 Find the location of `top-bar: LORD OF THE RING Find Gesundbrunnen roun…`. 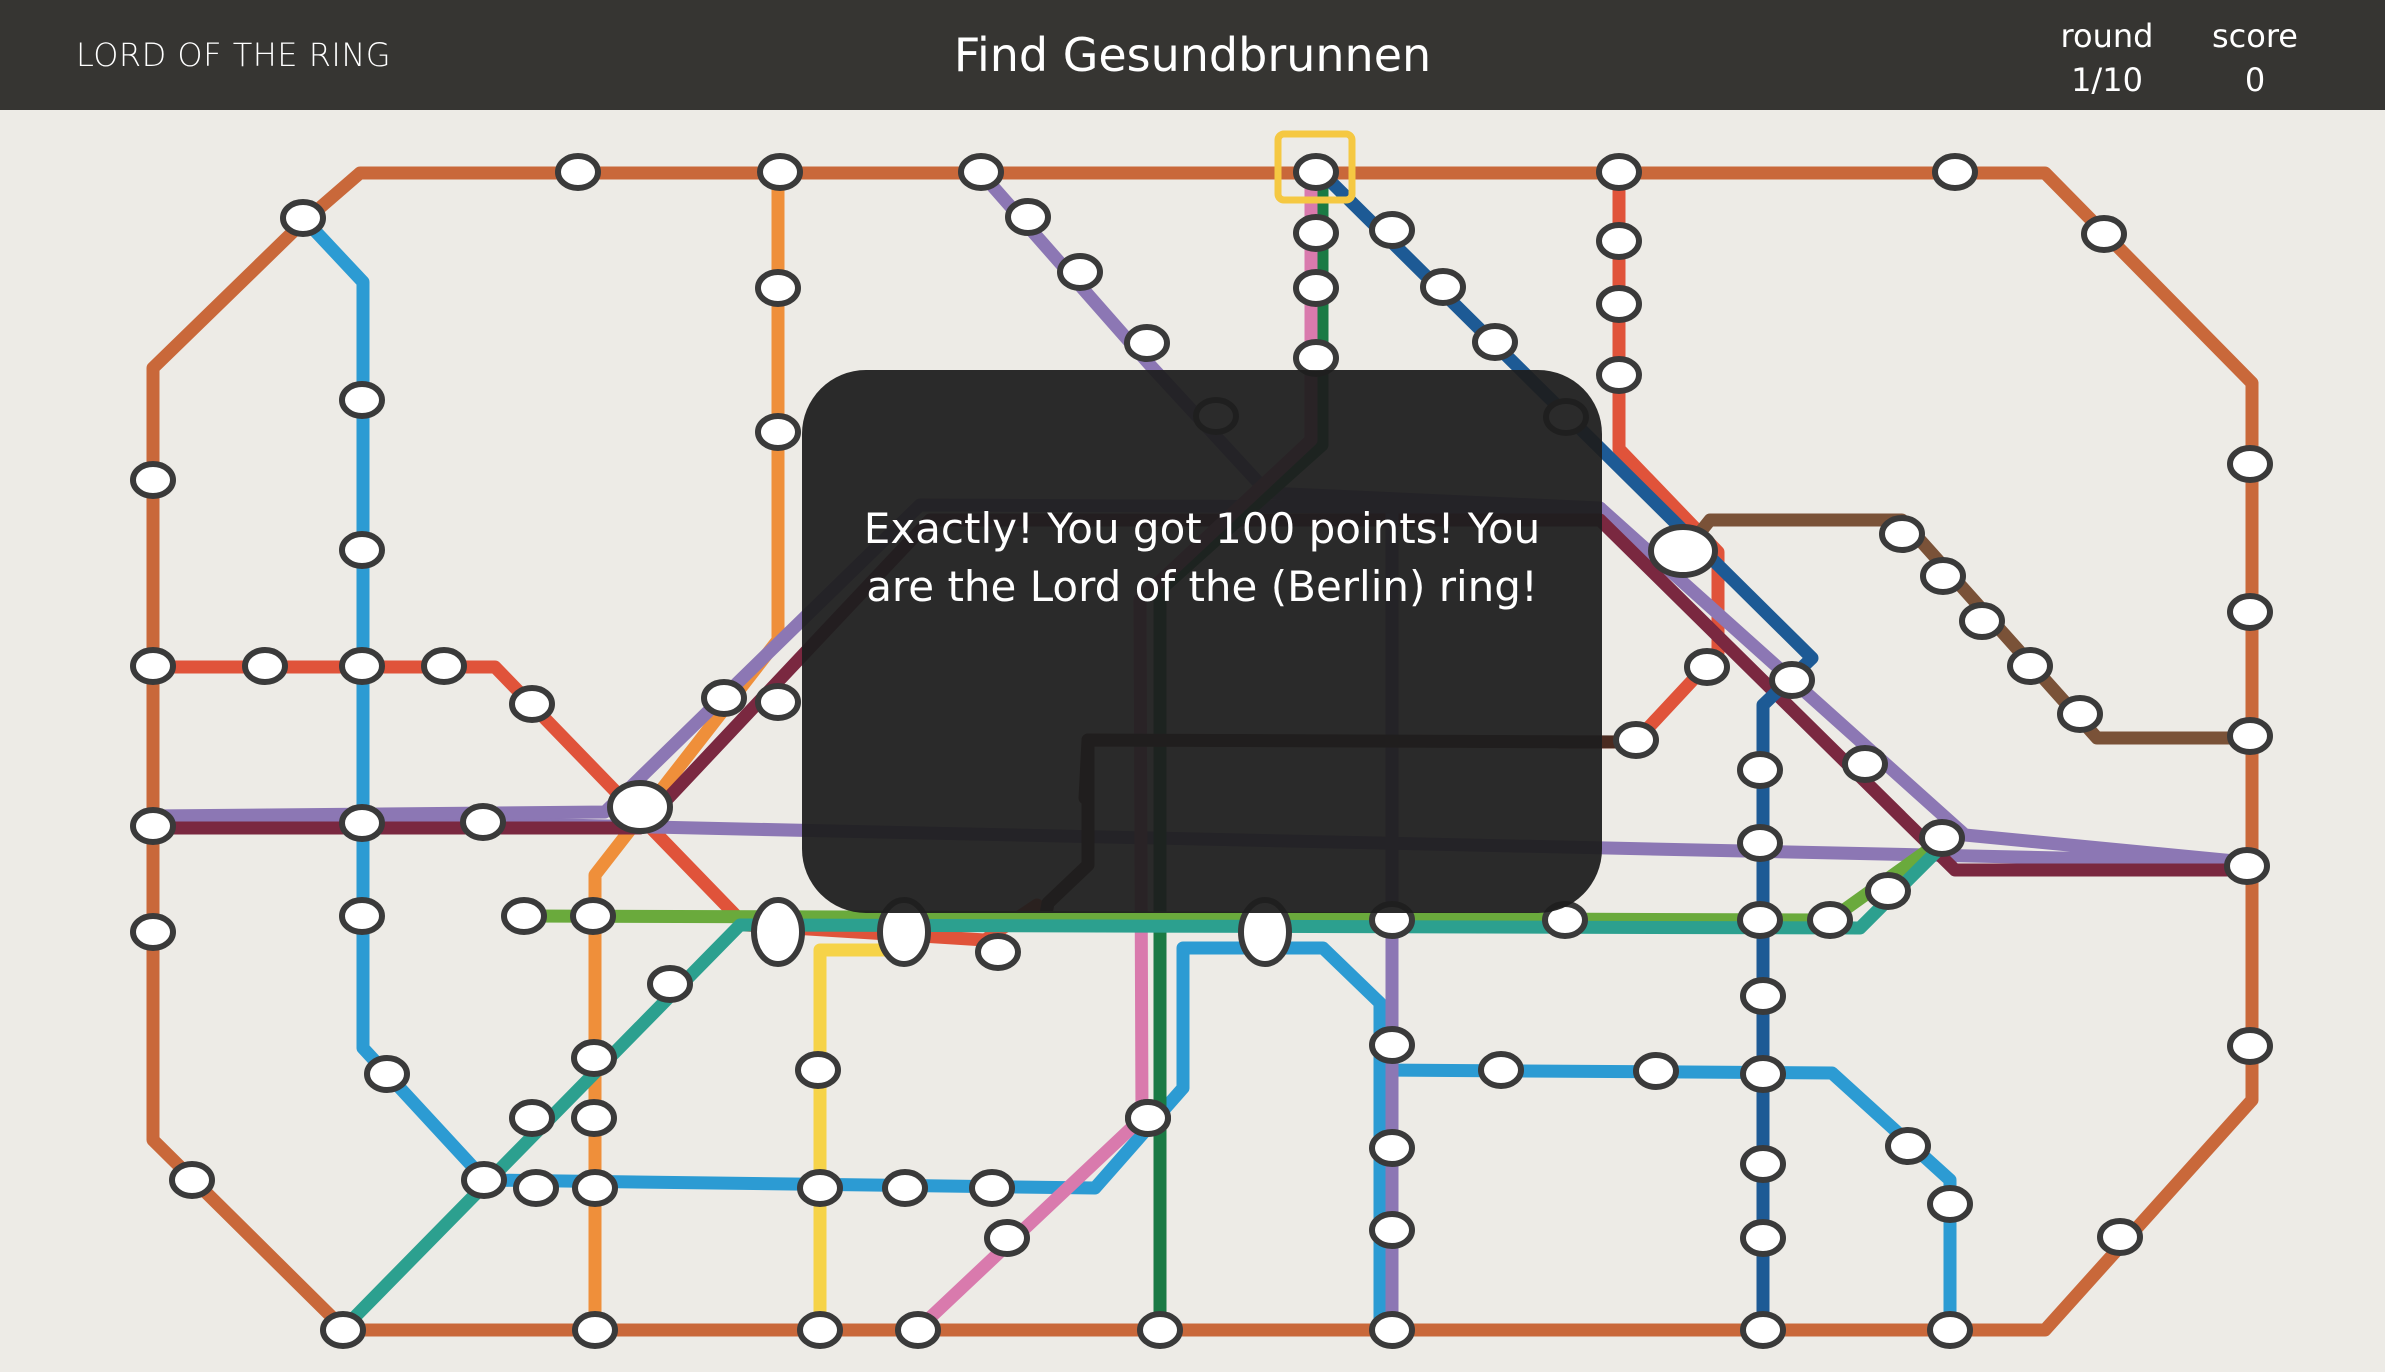

top-bar: LORD OF THE RING Find Gesundbrunnen roun… is located at coordinates (1192, 55).